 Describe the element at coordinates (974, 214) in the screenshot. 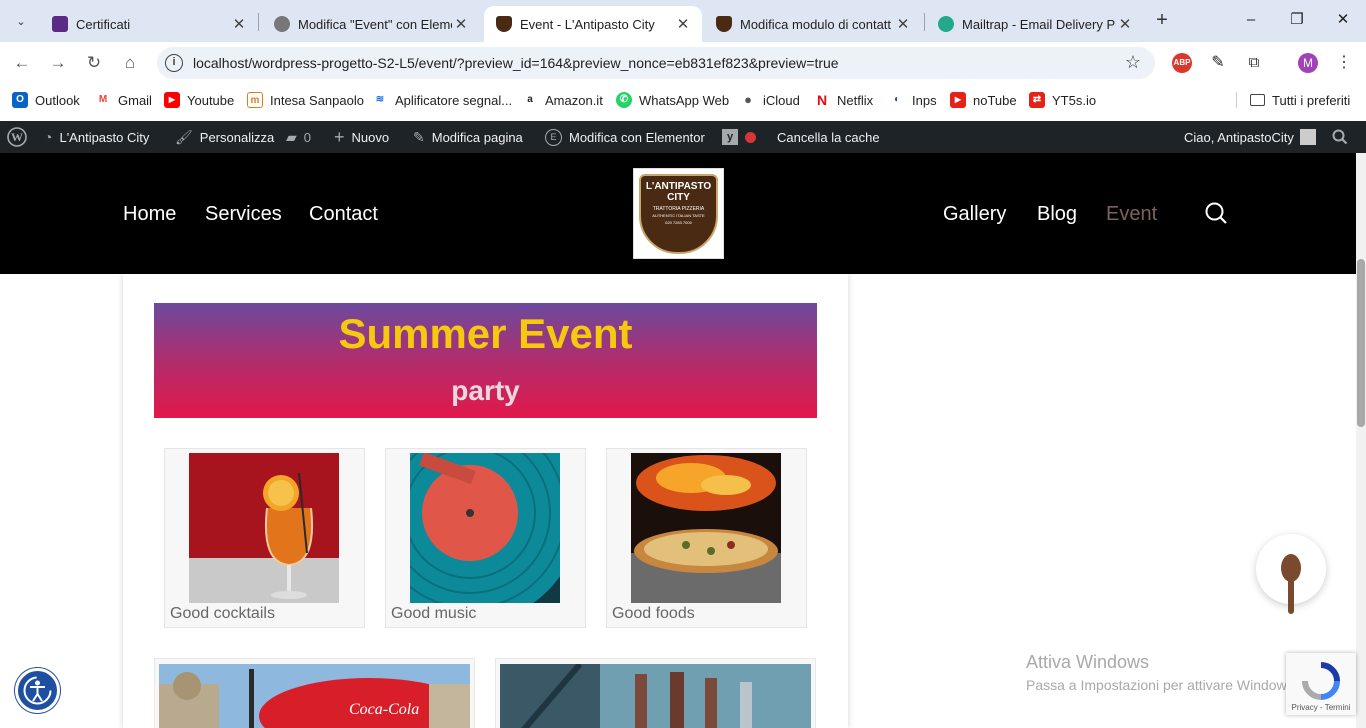

I see `nav-gallery: Gallery` at that location.